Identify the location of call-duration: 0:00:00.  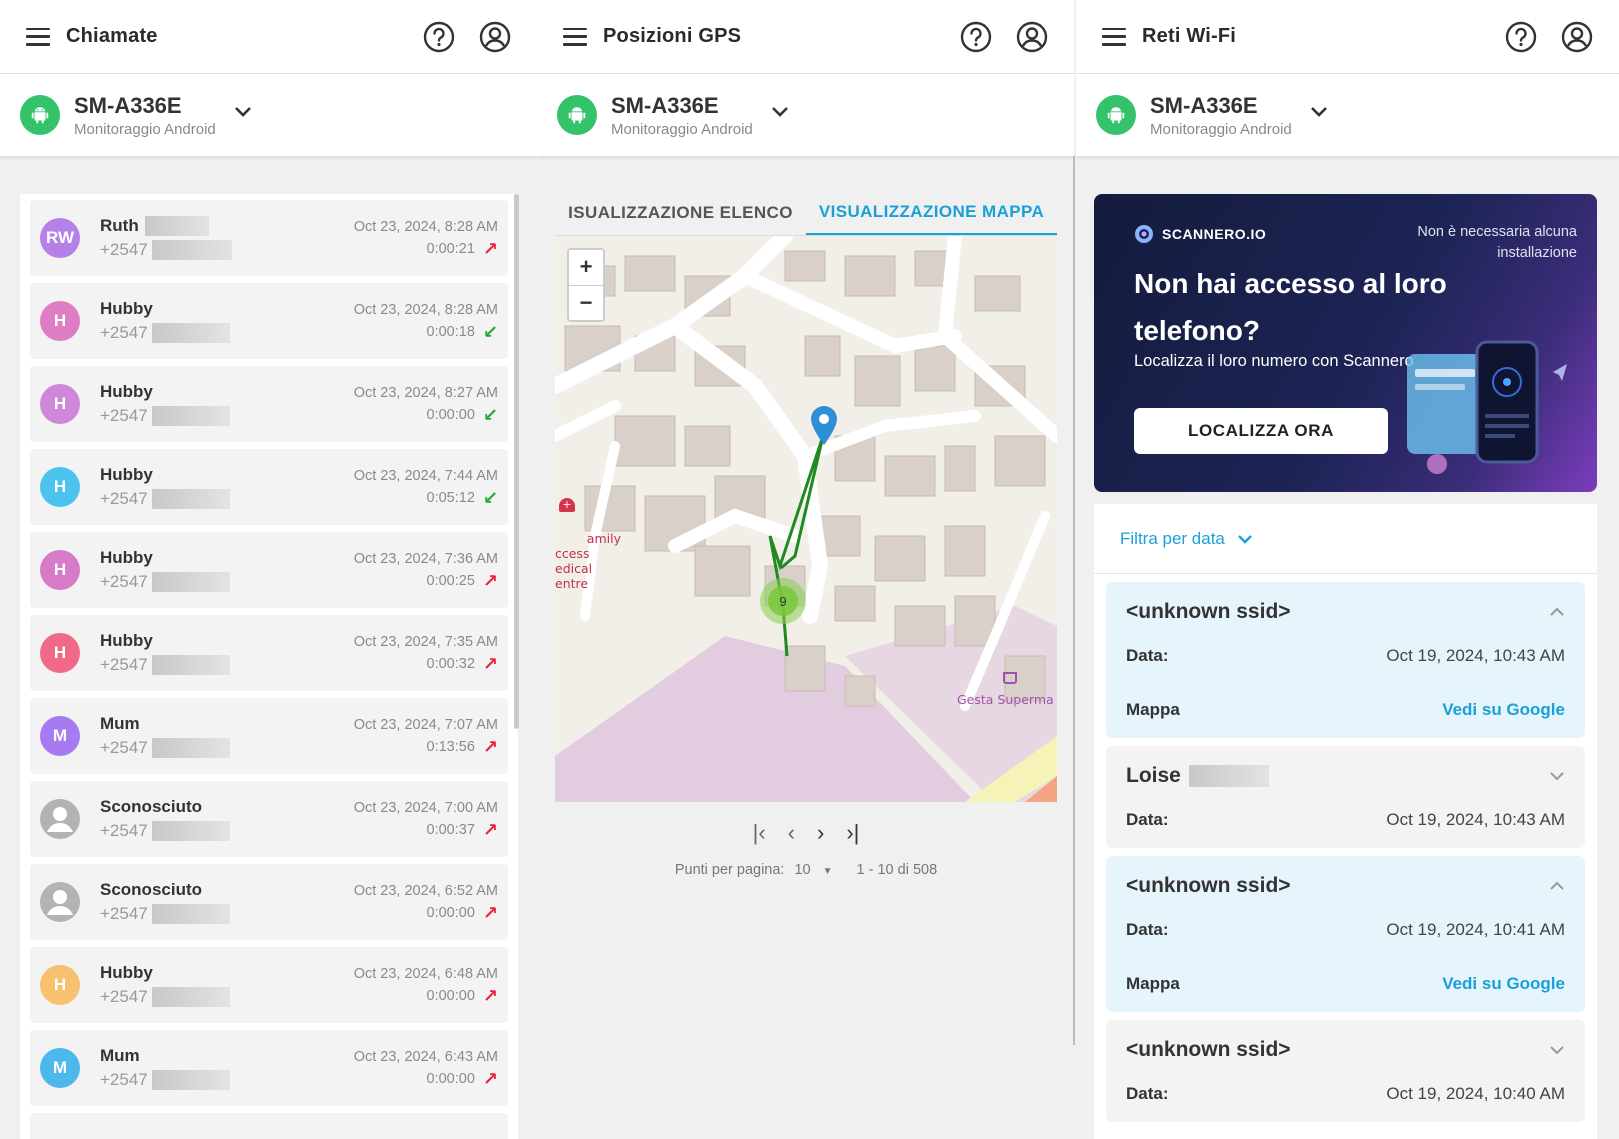
(450, 1079).